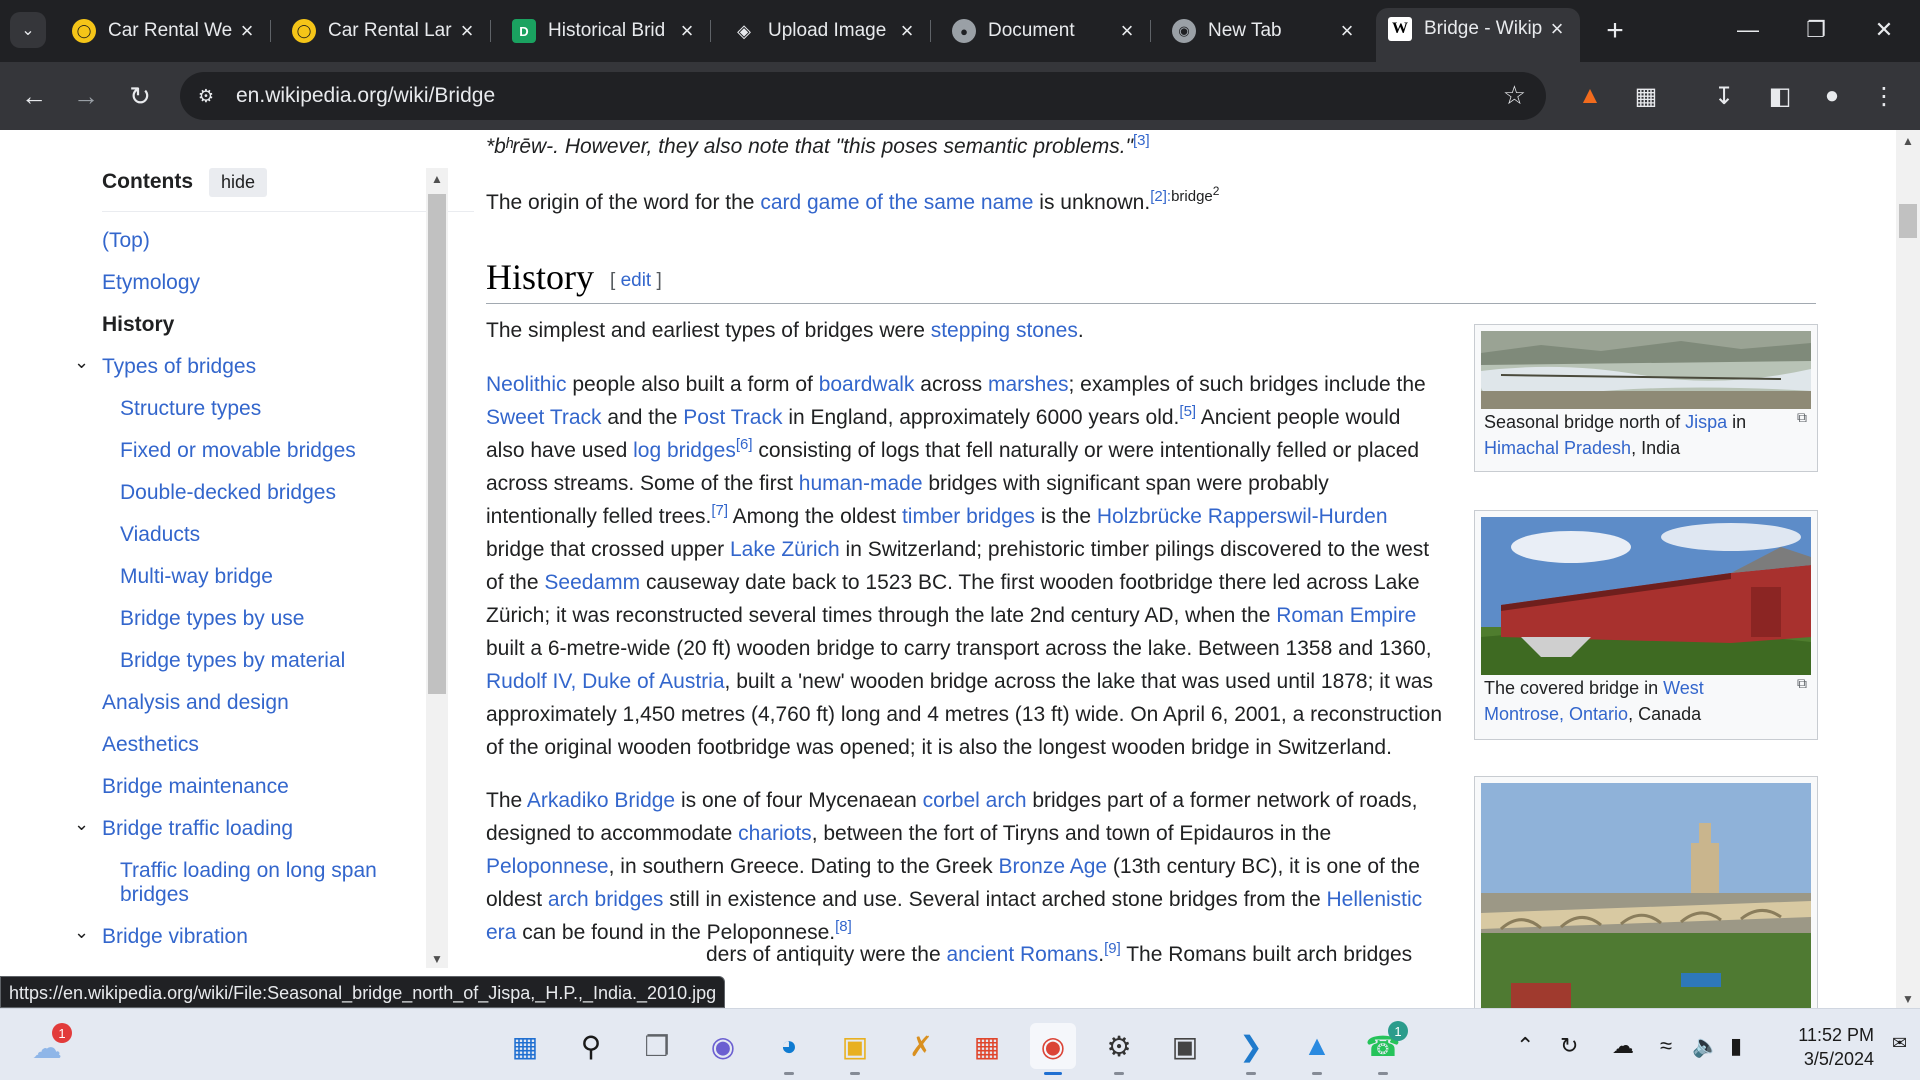  What do you see at coordinates (1908, 221) in the screenshot?
I see `page-scroll-thumb` at bounding box center [1908, 221].